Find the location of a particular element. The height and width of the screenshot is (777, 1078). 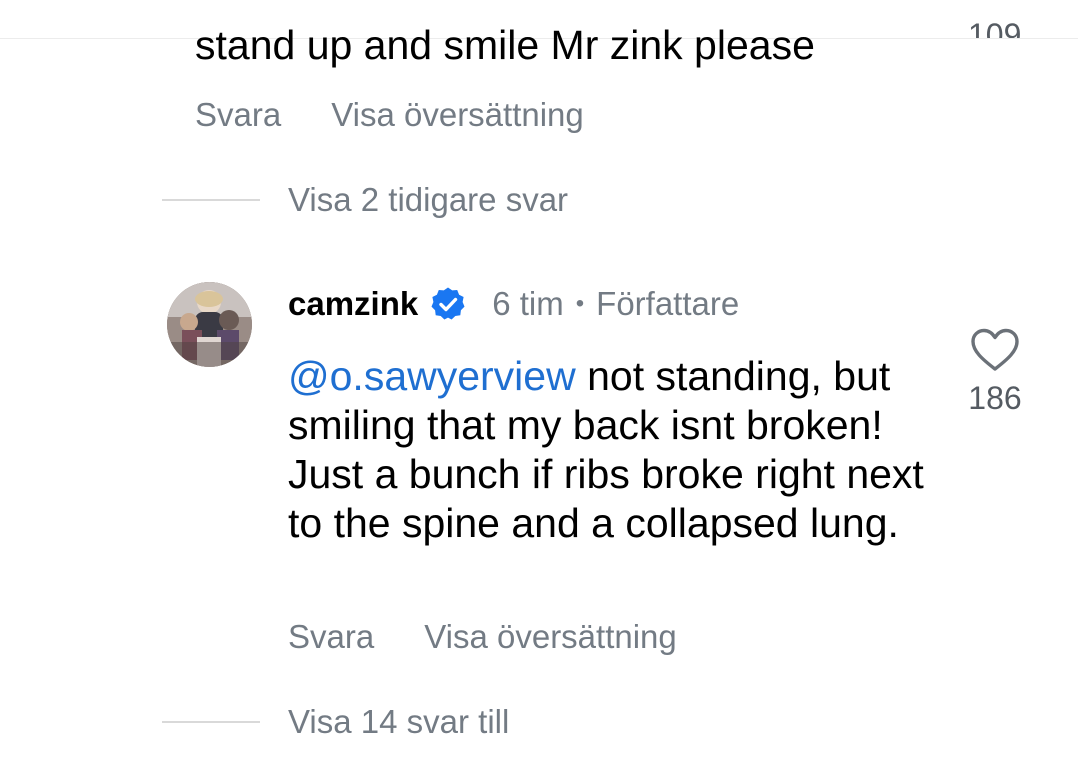

previous-comment-actions: Svara Visa översättning is located at coordinates (389, 115).